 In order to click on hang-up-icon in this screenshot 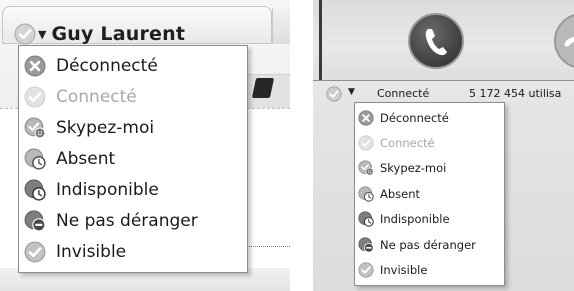, I will do `click(564, 41)`.